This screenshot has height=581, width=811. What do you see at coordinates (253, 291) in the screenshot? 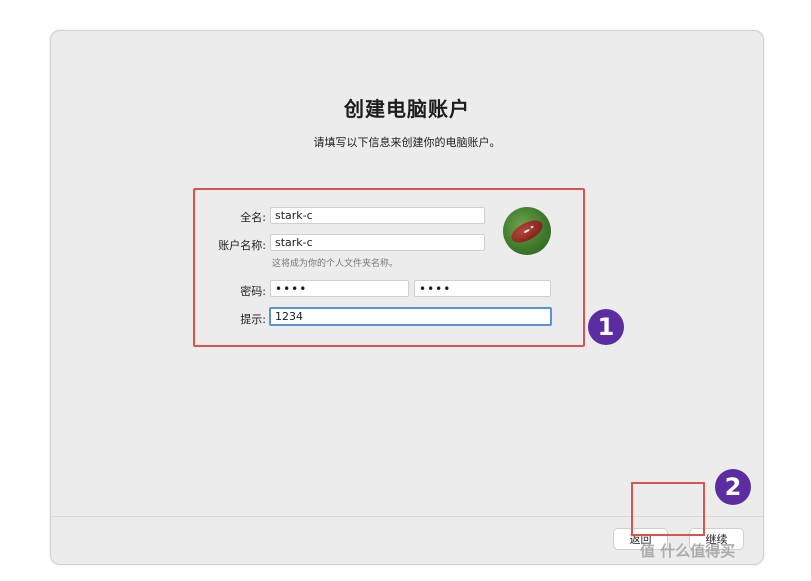
I see `password-label: 密码:` at bounding box center [253, 291].